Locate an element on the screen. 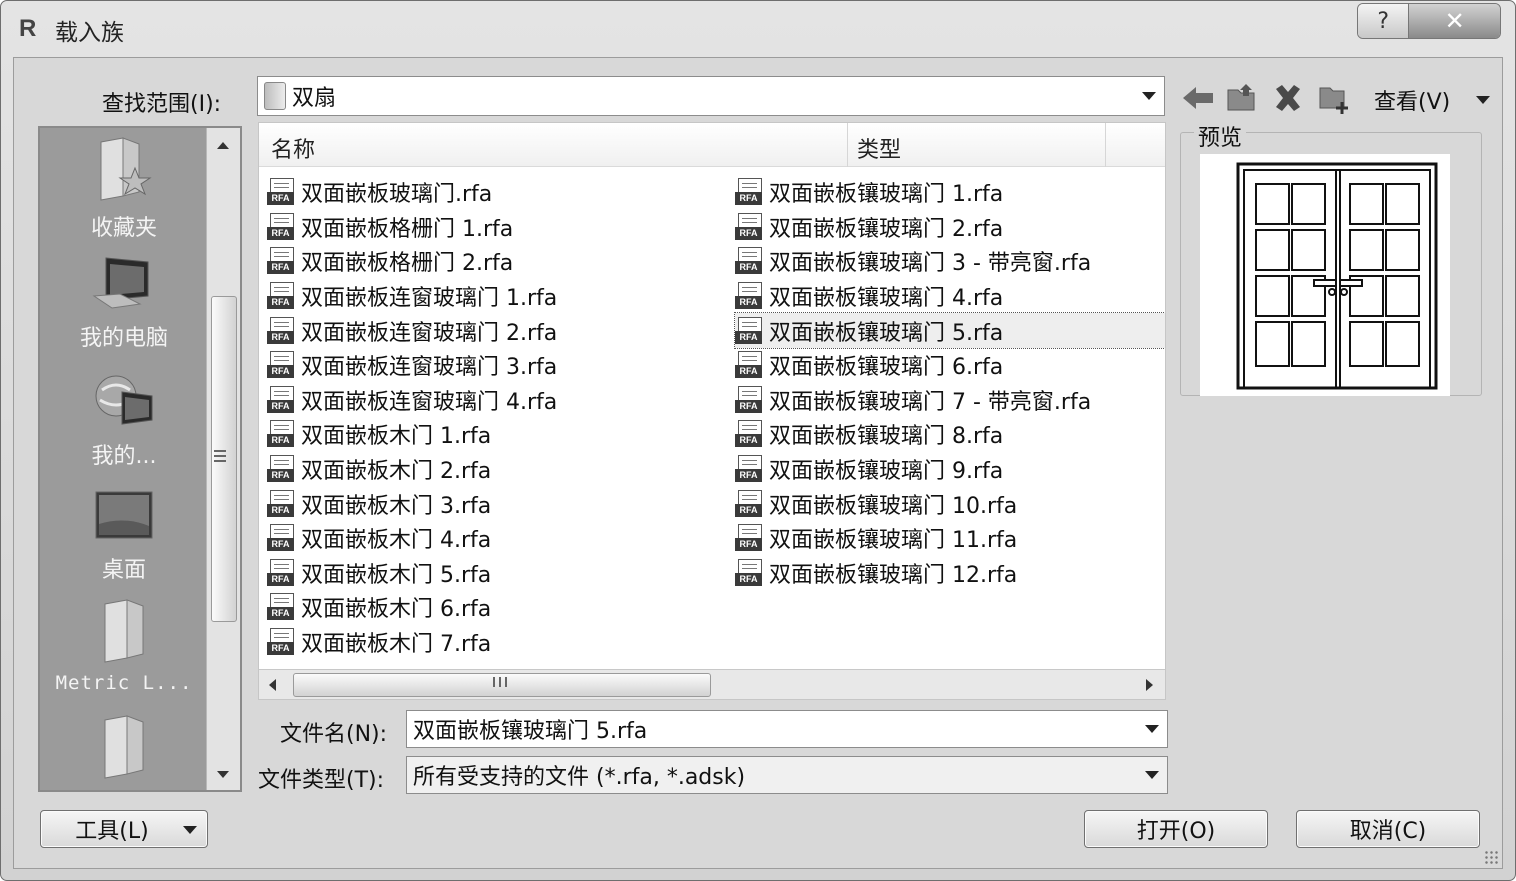 Image resolution: width=1516 pixels, height=881 pixels. views-dropdown-arrow-icon is located at coordinates (1483, 100).